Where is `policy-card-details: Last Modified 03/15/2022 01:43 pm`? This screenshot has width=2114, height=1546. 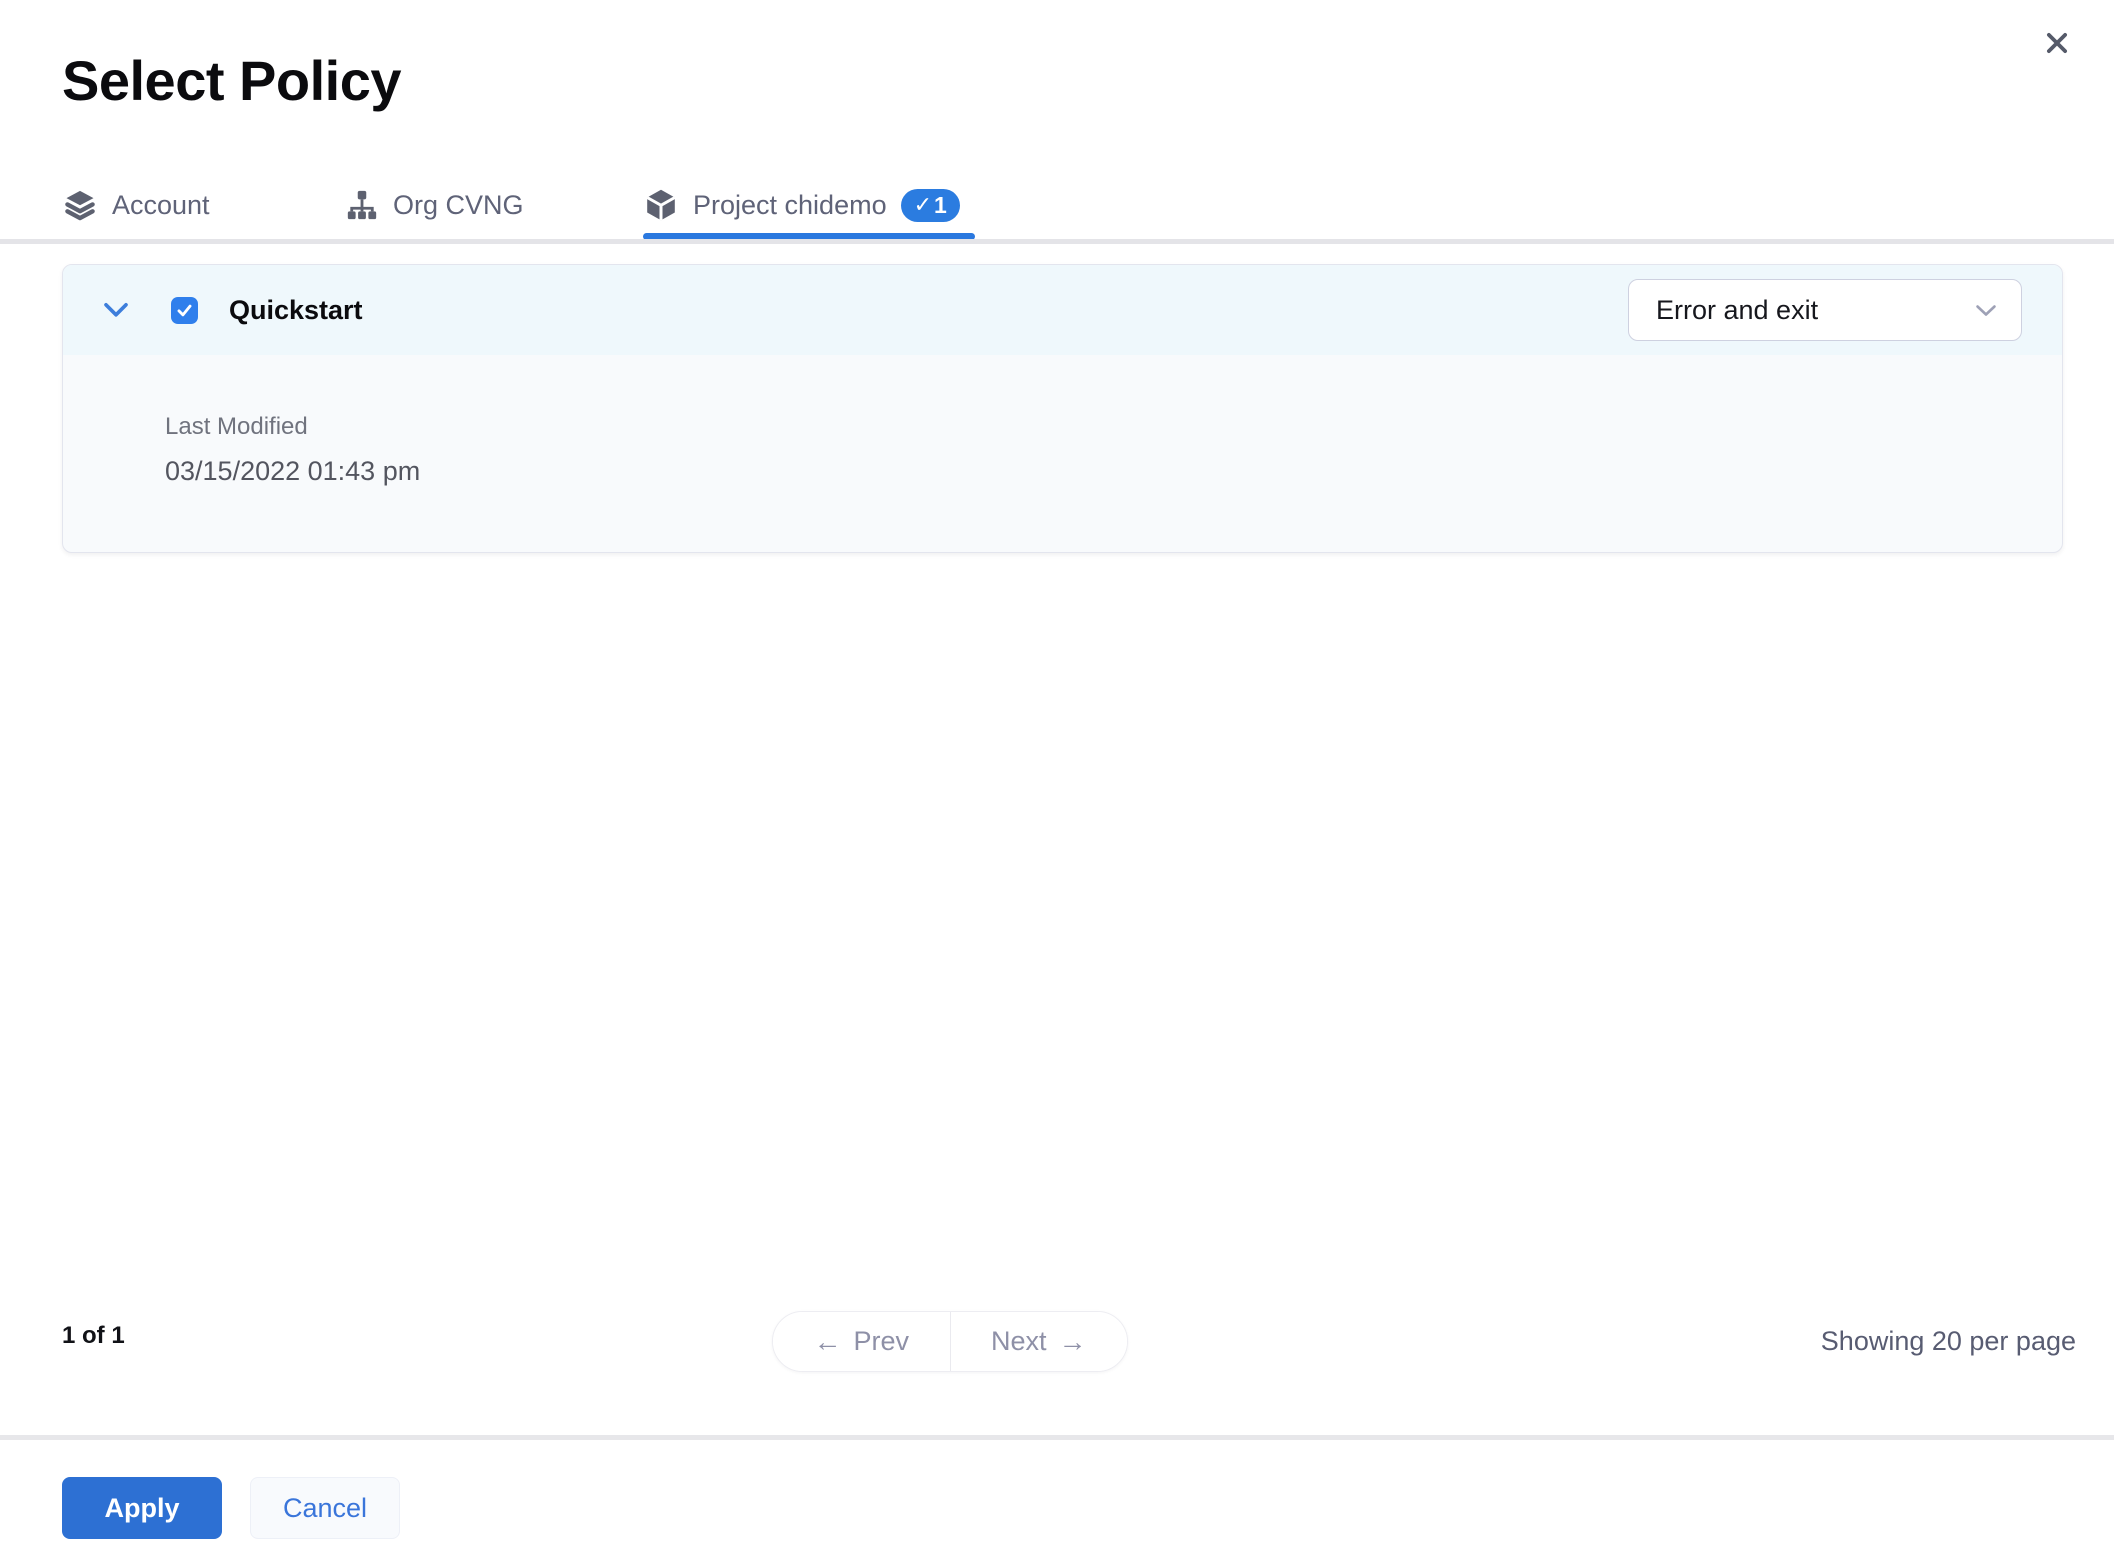
policy-card-details: Last Modified 03/15/2022 01:43 pm is located at coordinates (1062, 421).